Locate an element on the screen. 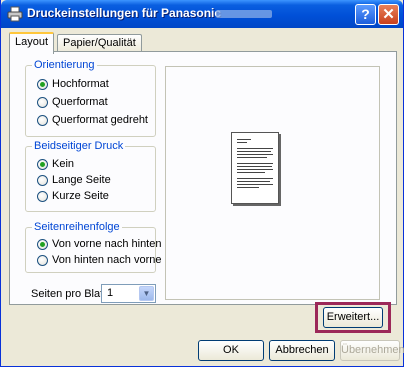 The image size is (404, 367). radio-duplex-long-edge-label: Lange Seite is located at coordinates (81, 180).